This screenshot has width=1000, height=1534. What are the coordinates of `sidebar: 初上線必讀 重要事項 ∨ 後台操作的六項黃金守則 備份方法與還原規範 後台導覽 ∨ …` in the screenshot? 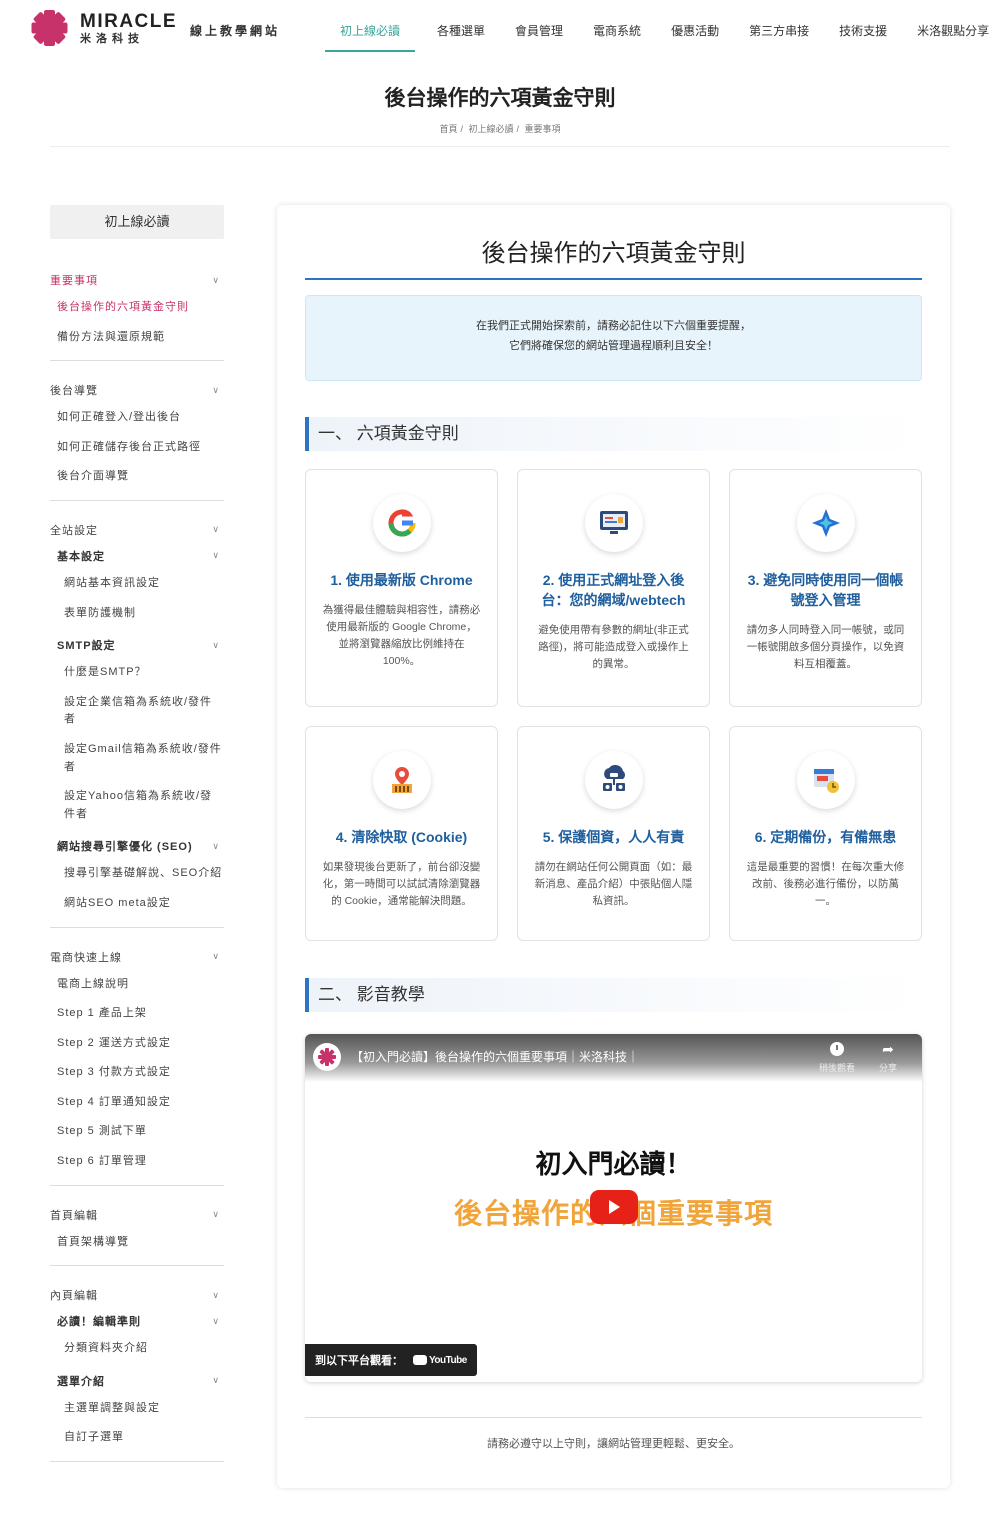 It's located at (137, 834).